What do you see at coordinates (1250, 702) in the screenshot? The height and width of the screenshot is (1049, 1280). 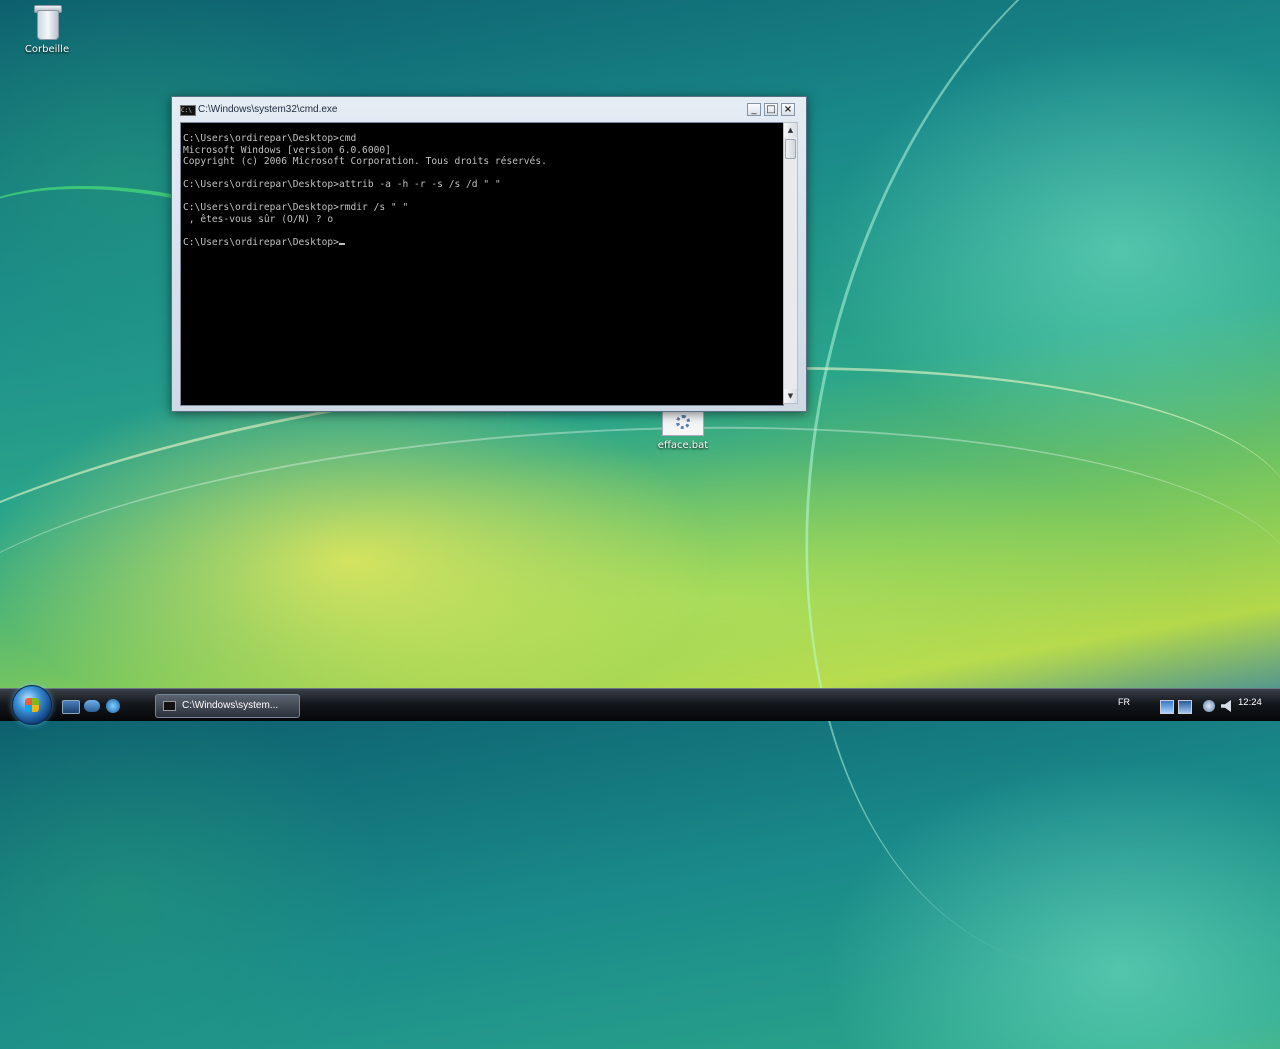 I see `clock: 12:24` at bounding box center [1250, 702].